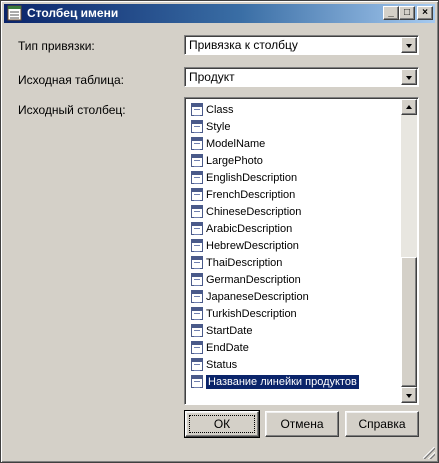 The height and width of the screenshot is (463, 439). I want to click on scroll-down-icon, so click(409, 395).